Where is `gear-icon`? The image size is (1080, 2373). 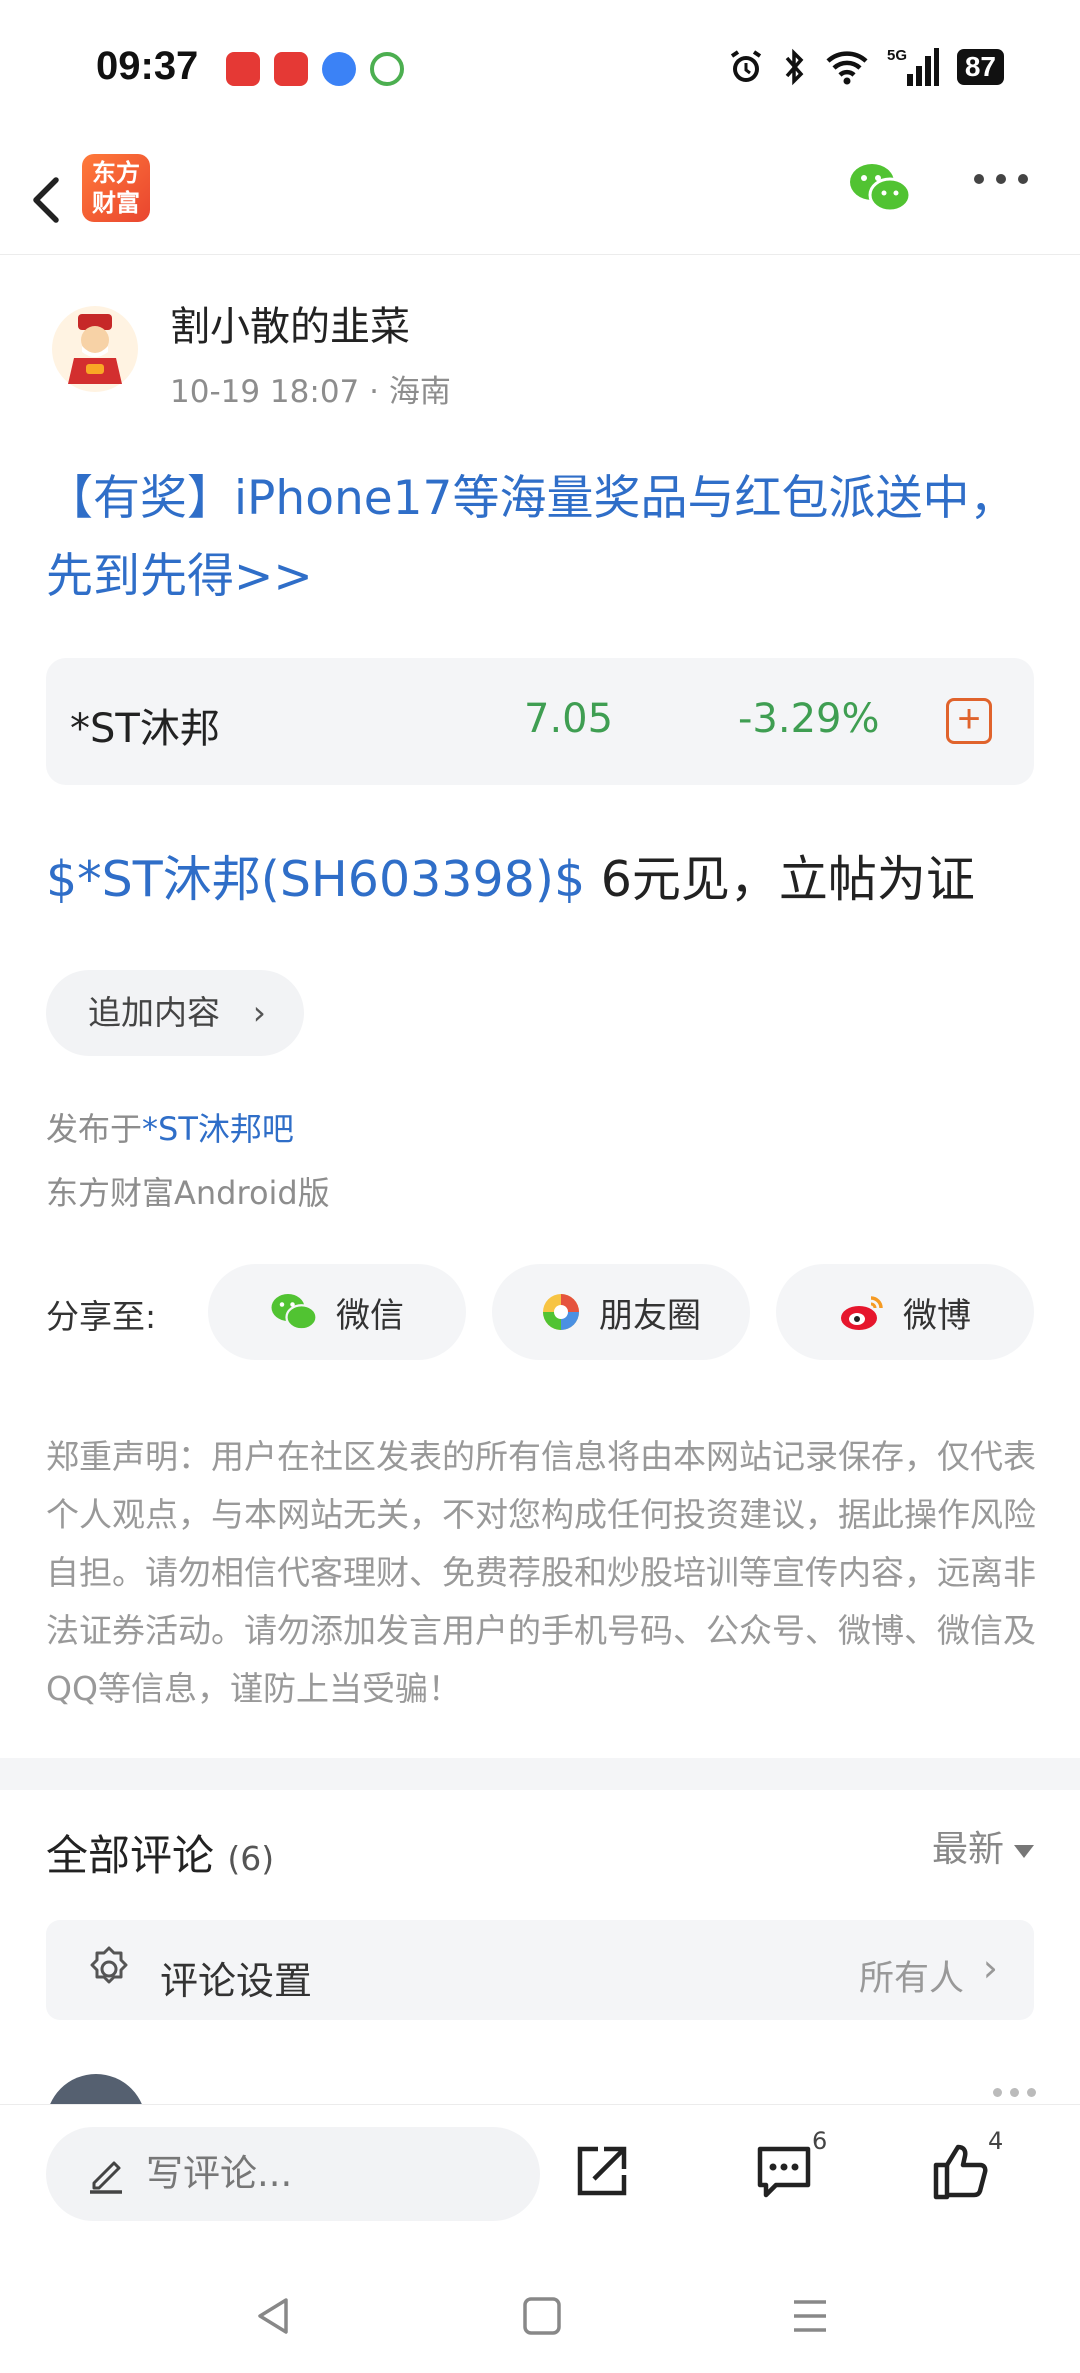 gear-icon is located at coordinates (109, 1965).